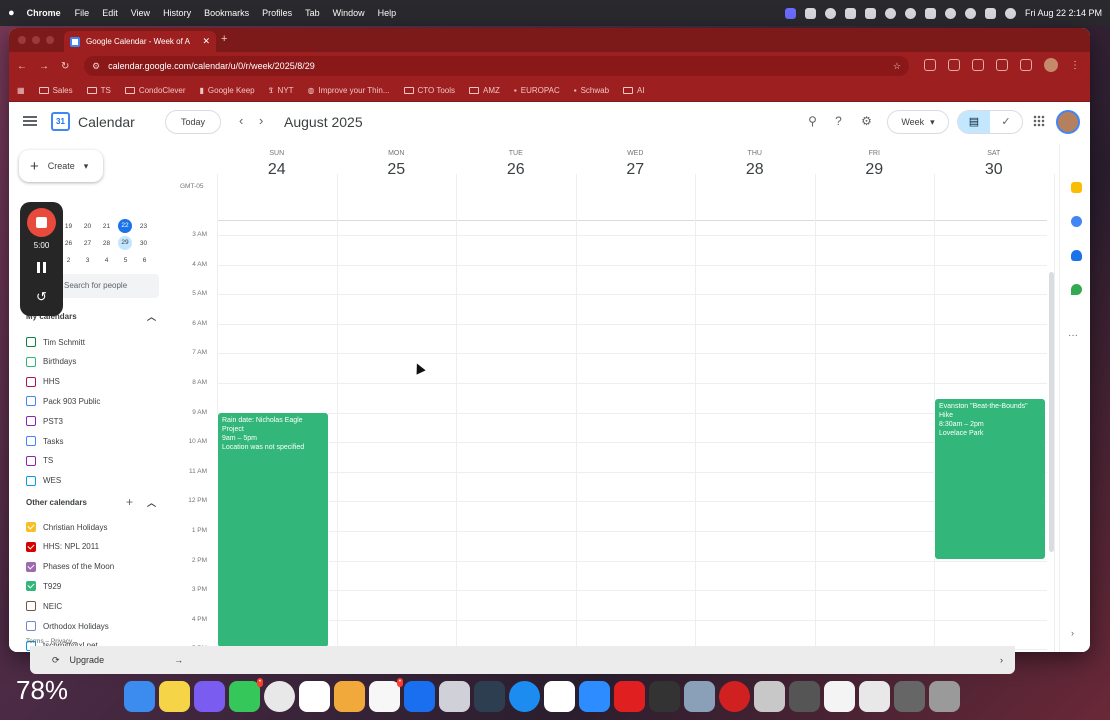 Image resolution: width=1110 pixels, height=720 pixels. Describe the element at coordinates (87, 660) in the screenshot. I see `upgrade-label: Upgrade` at that location.